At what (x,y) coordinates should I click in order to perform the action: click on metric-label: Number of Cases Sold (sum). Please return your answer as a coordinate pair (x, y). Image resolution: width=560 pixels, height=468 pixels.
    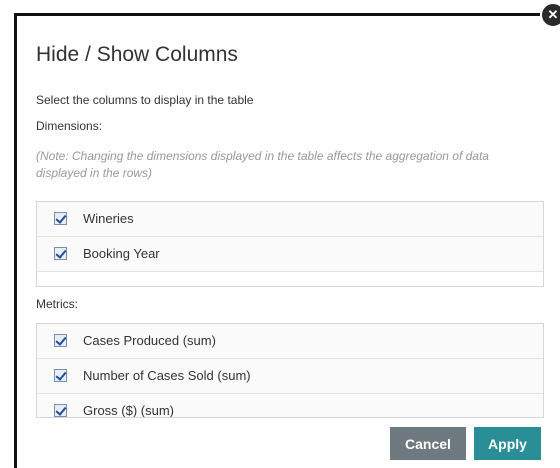
    Looking at the image, I should click on (167, 375).